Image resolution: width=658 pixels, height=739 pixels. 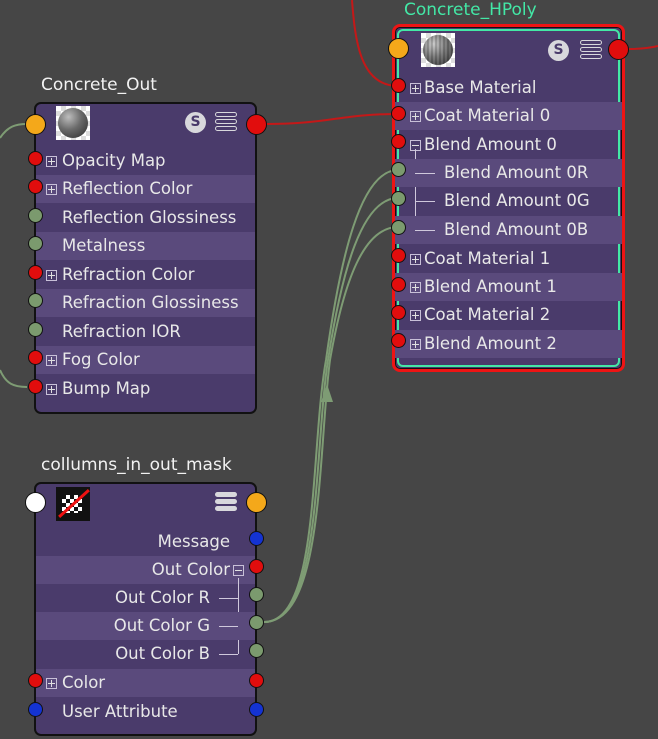 I want to click on node-title-columns-mask: collumns_in_out_mask, so click(x=136, y=465).